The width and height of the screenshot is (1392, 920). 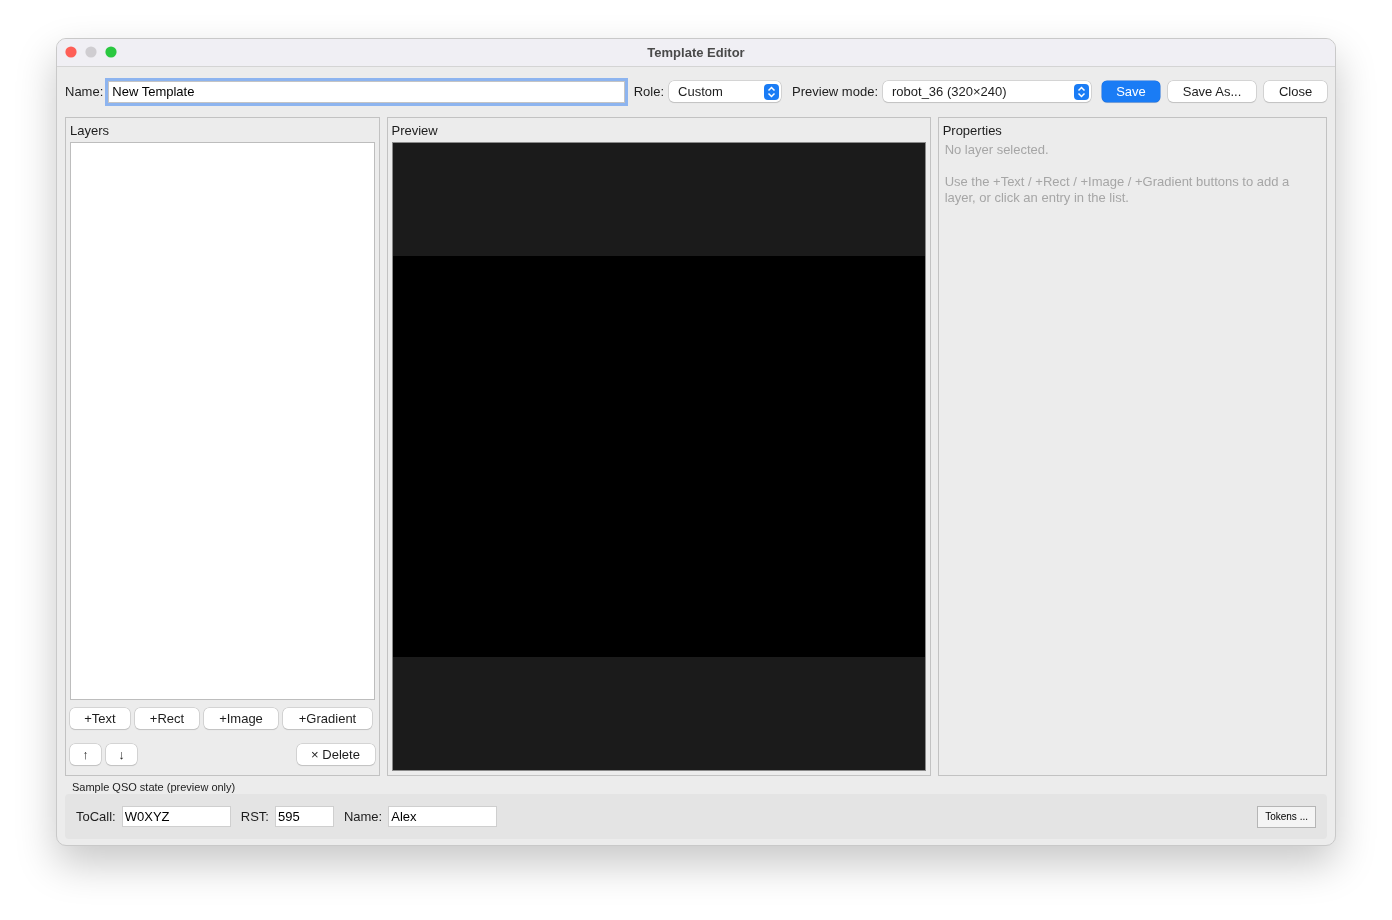 I want to click on properties-title: Properties, so click(x=972, y=130).